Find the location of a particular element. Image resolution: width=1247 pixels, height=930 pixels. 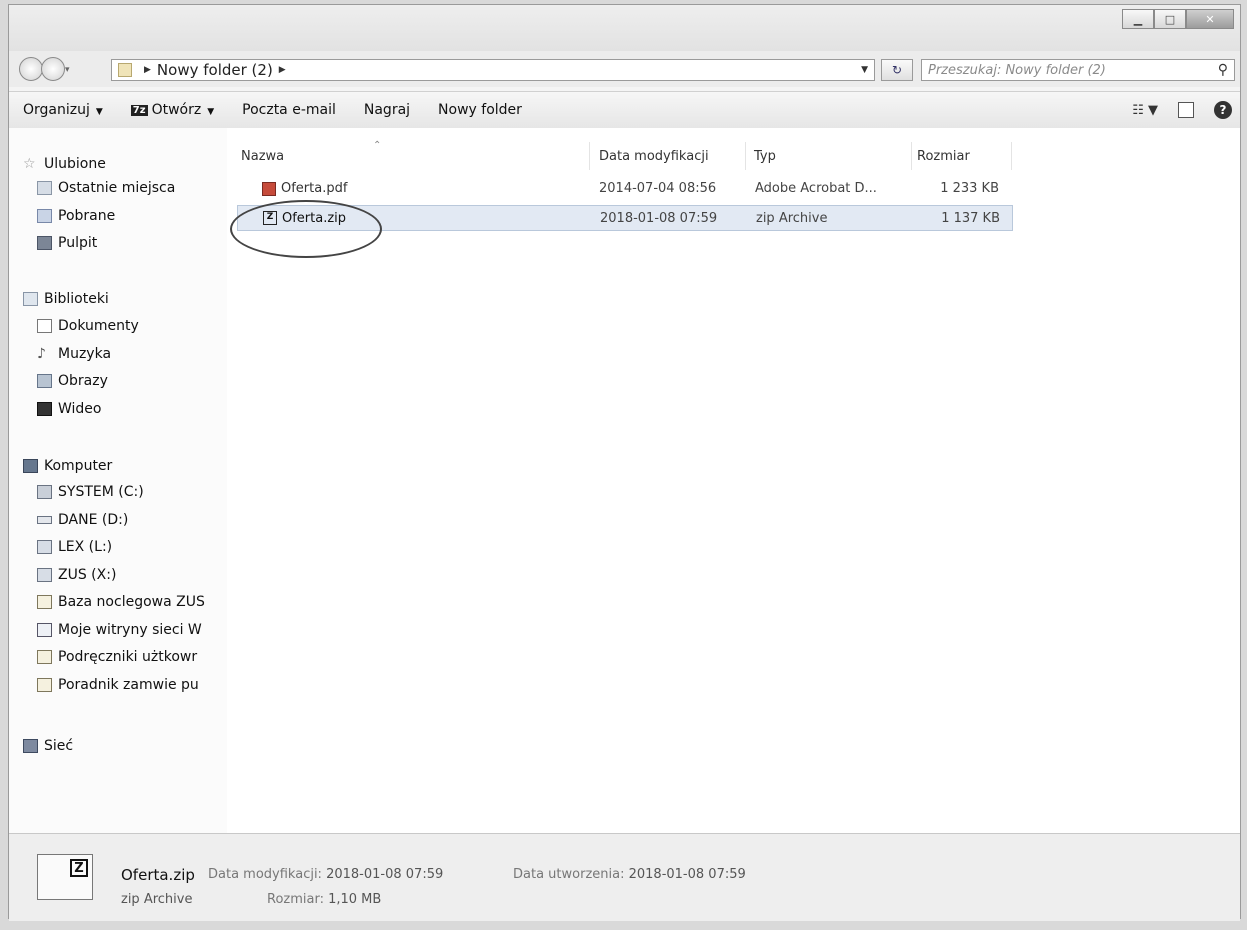

downloads-icon is located at coordinates (44, 216).